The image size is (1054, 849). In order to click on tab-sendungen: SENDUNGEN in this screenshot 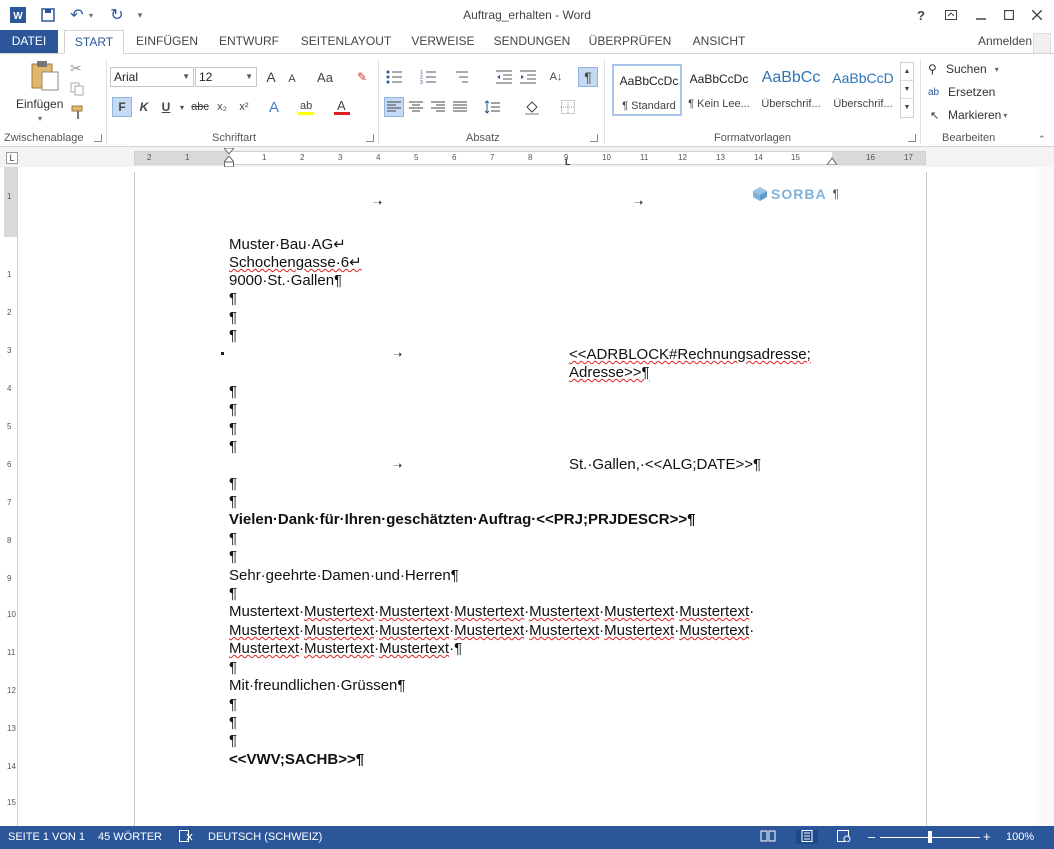, I will do `click(532, 41)`.